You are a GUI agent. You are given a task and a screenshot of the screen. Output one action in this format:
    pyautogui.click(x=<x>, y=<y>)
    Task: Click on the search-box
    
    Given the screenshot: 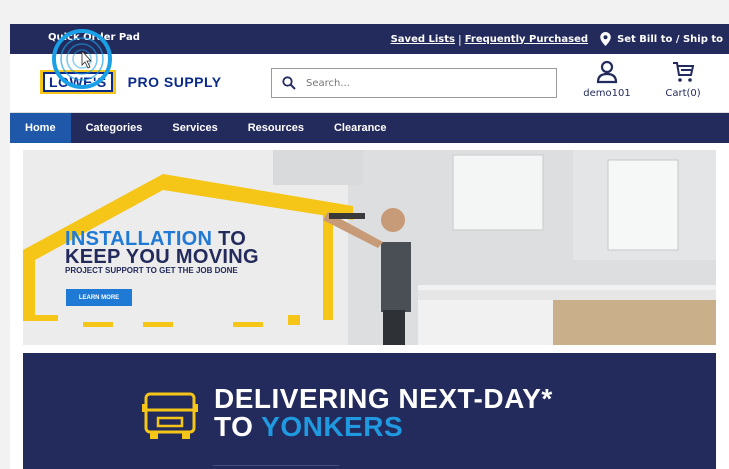 What is the action you would take?
    pyautogui.click(x=414, y=83)
    